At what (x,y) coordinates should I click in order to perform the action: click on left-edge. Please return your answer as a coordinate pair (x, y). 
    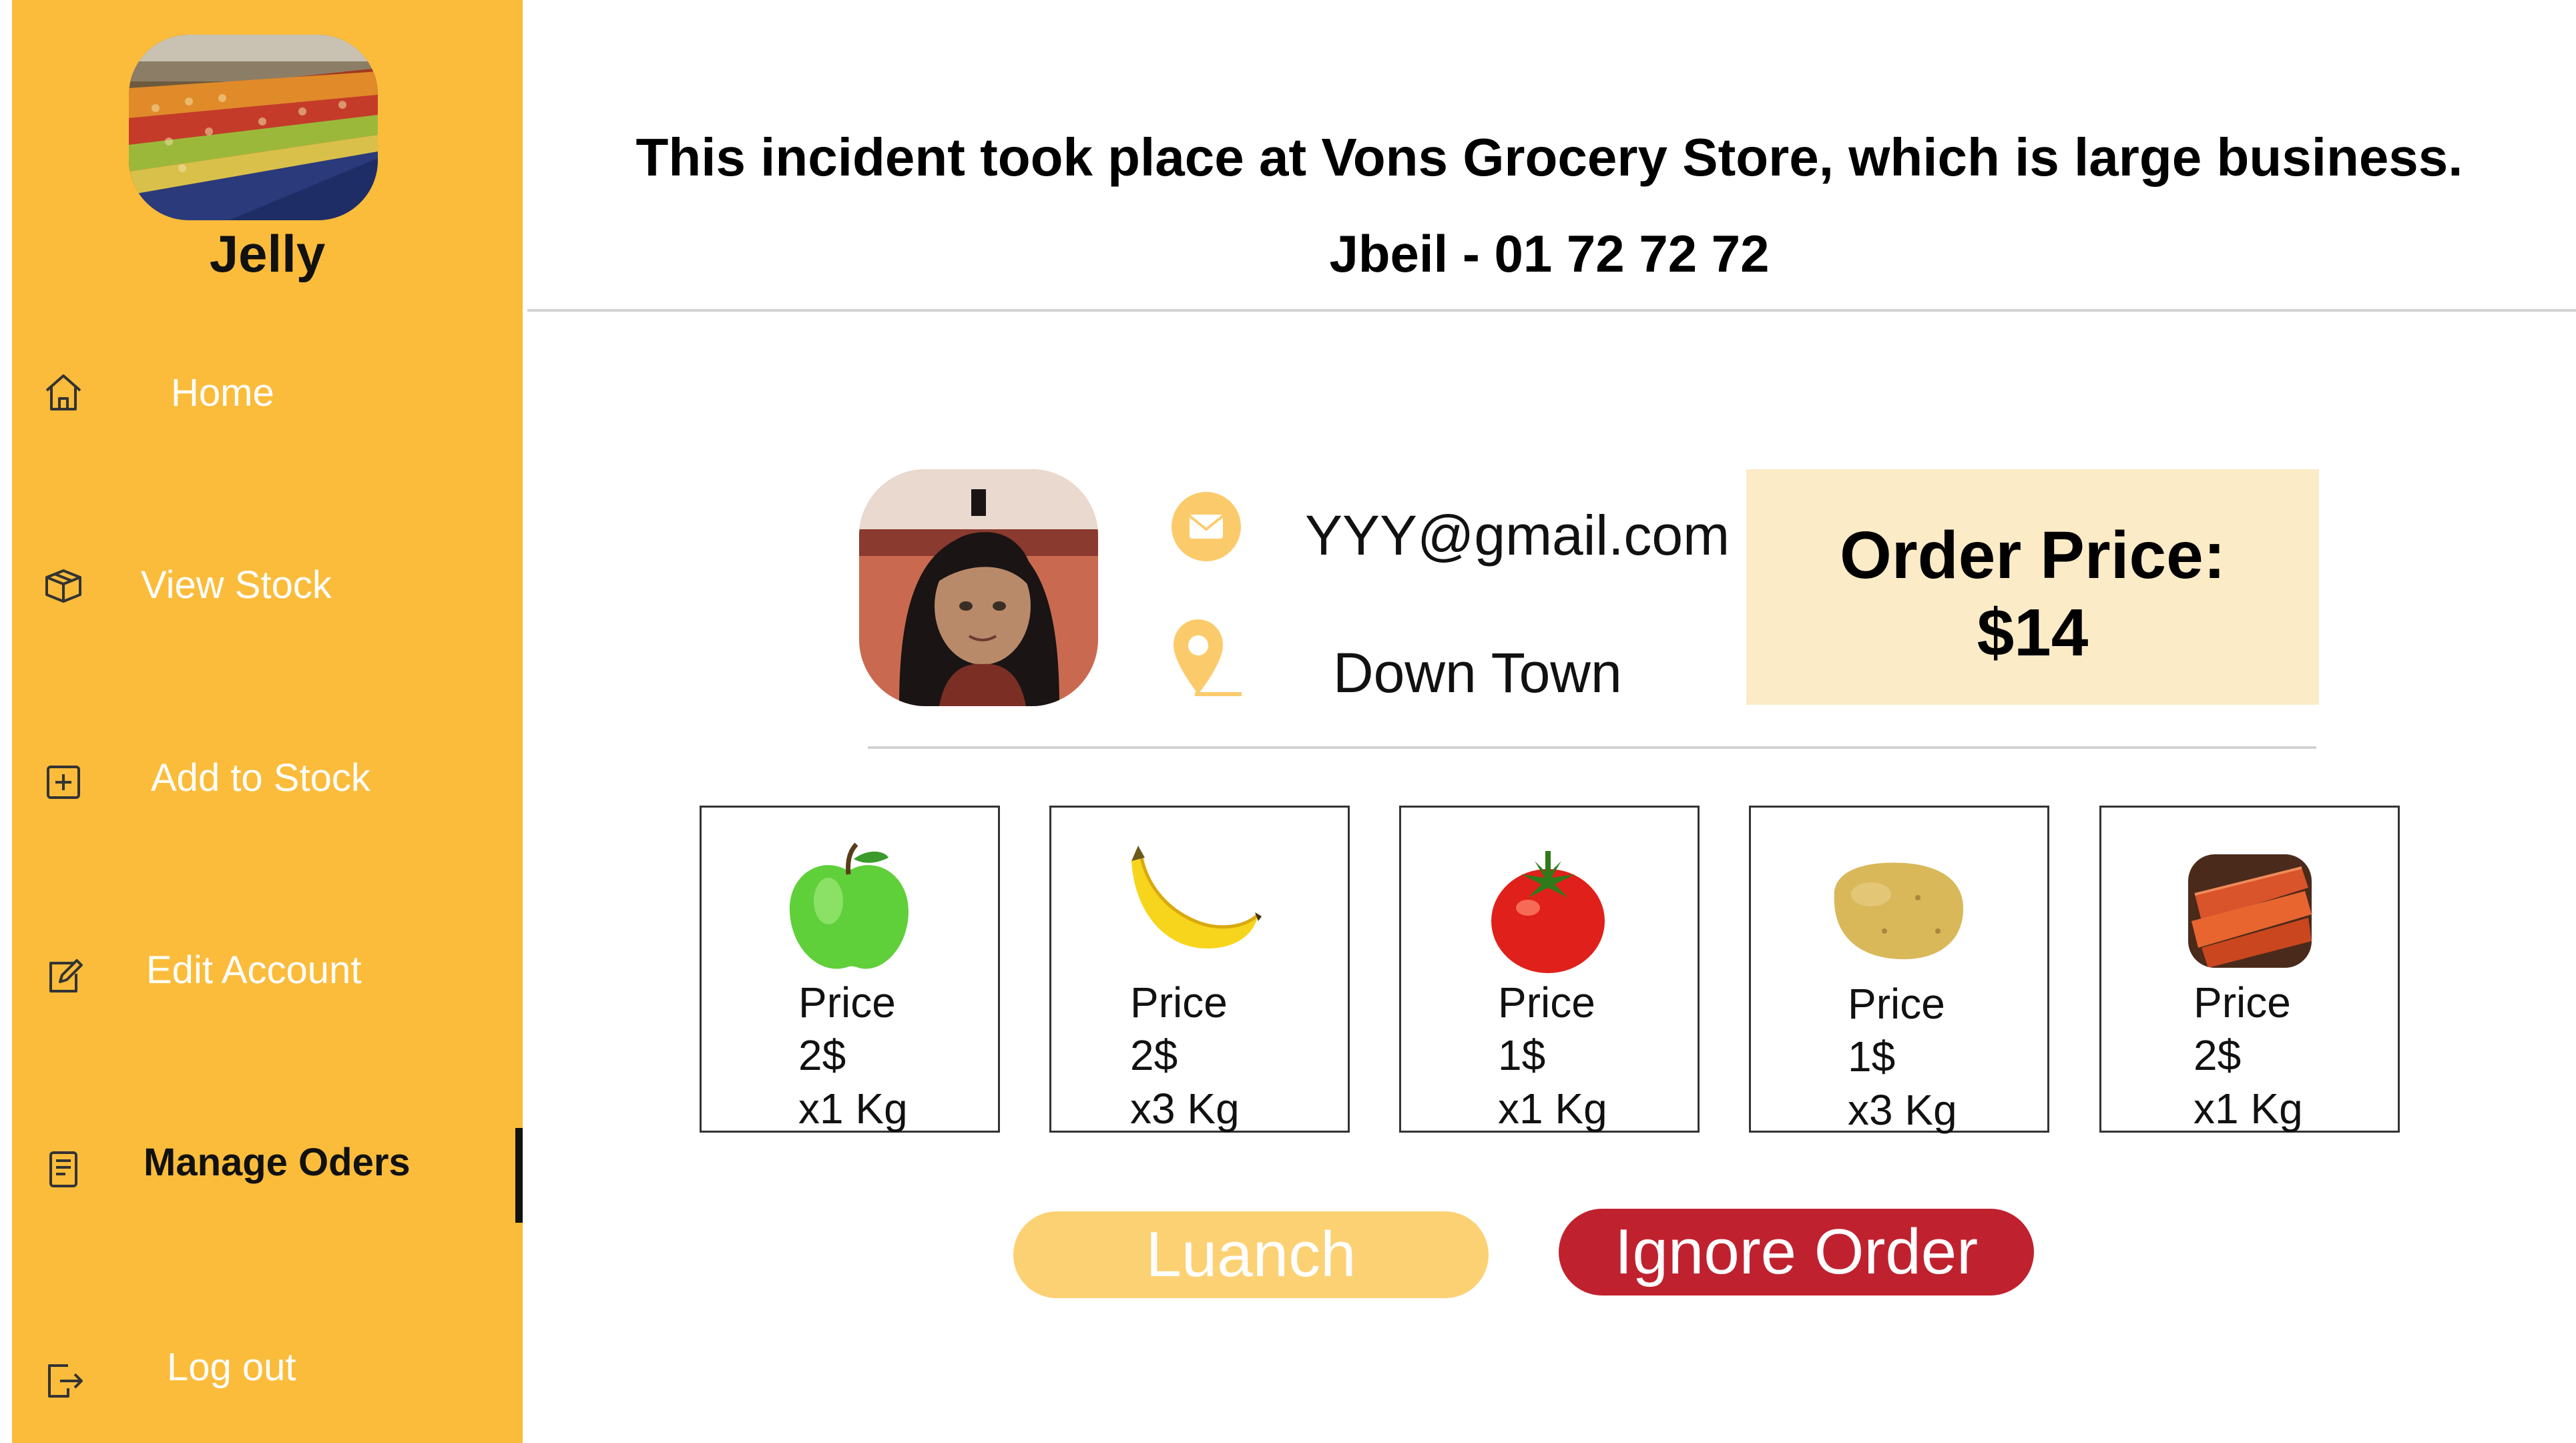
    Looking at the image, I should click on (6, 721).